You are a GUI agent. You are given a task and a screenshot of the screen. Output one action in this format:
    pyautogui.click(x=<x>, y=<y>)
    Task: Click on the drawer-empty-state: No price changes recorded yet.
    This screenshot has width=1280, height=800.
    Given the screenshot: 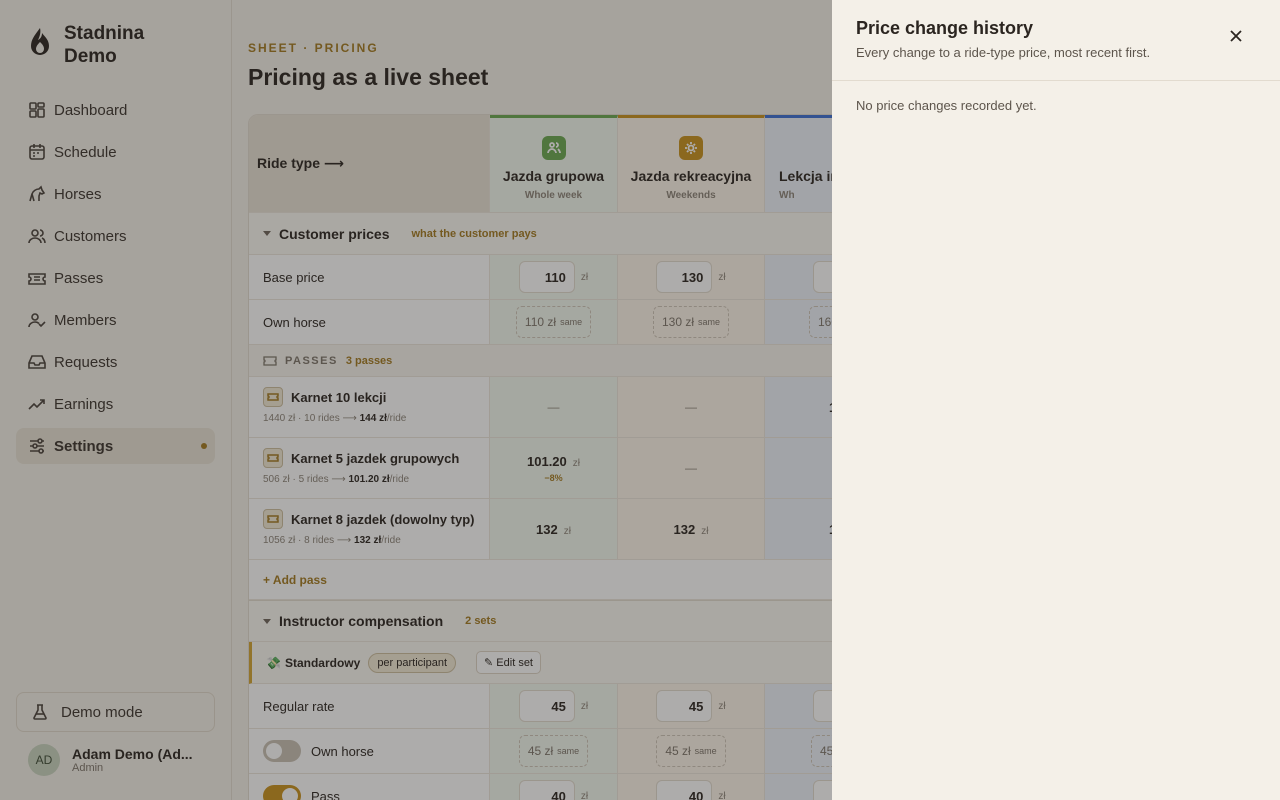 What is the action you would take?
    pyautogui.click(x=946, y=105)
    